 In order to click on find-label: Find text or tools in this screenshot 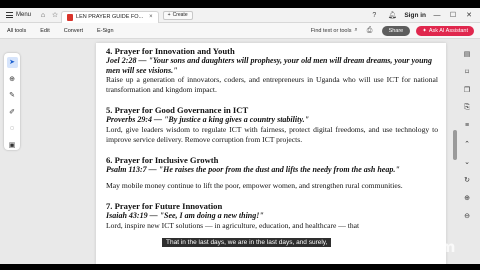, I will do `click(331, 30)`.